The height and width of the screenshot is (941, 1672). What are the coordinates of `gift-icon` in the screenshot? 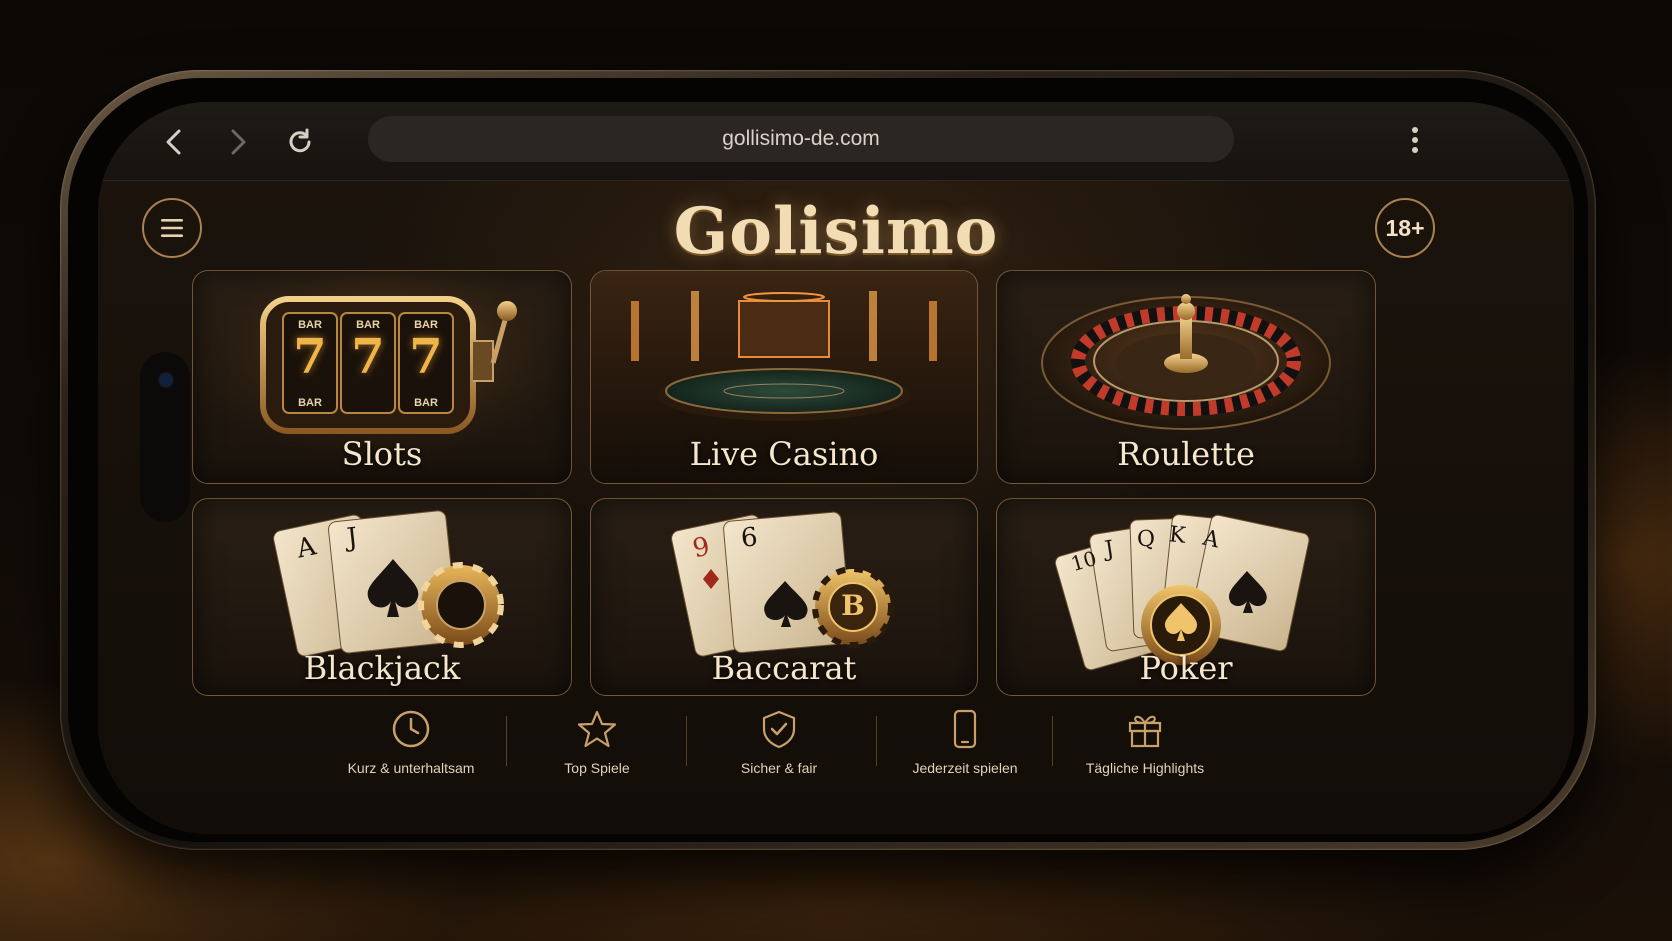 It's located at (1145, 731).